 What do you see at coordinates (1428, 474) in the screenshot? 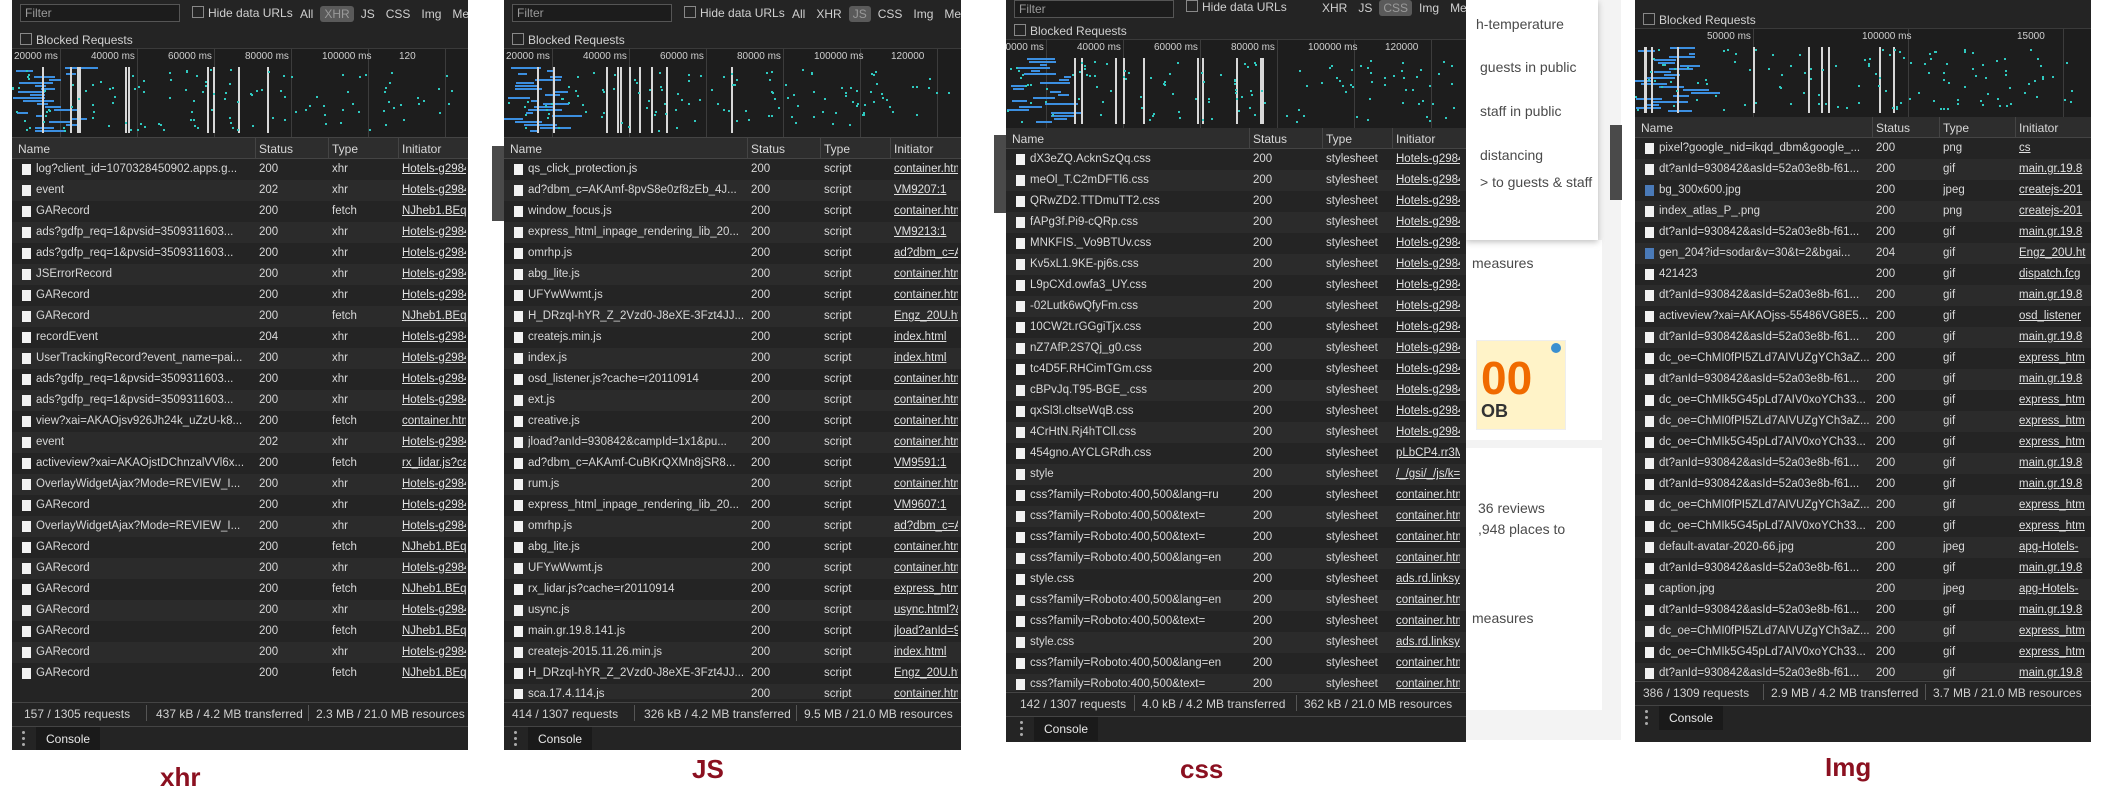
I see `request-initiator: /_/gsi/_/js/k=` at bounding box center [1428, 474].